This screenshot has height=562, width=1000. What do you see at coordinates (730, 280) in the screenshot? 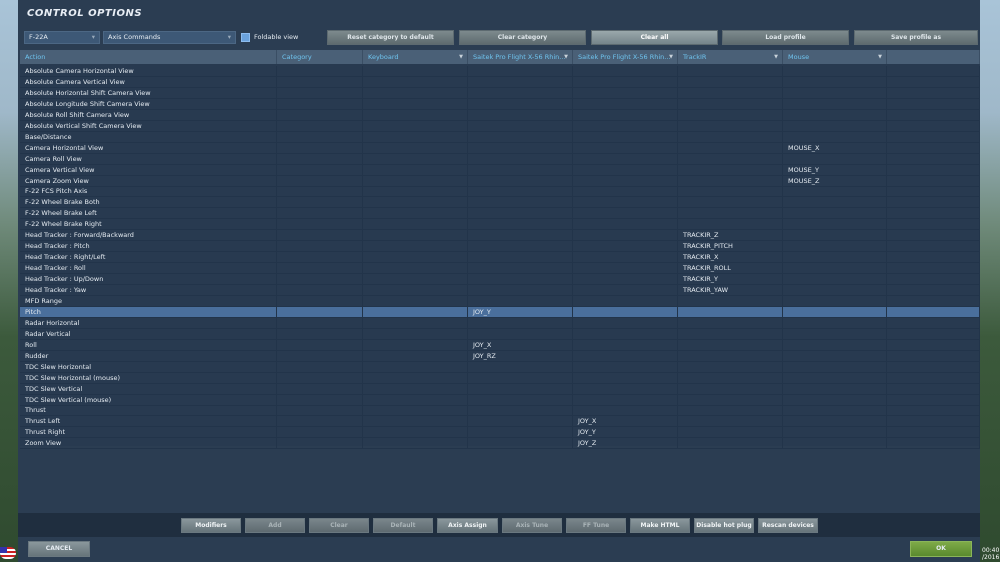
I see `cell-trackir: TRACKIR_Y` at bounding box center [730, 280].